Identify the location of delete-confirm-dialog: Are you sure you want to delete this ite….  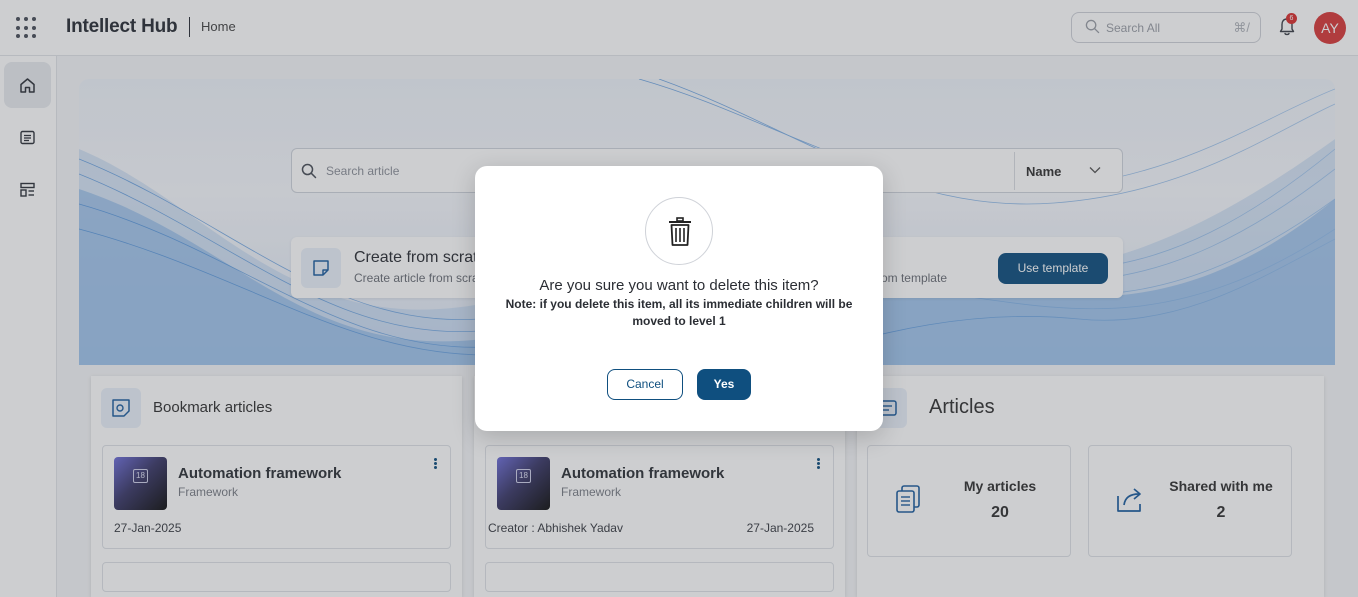
(679, 298).